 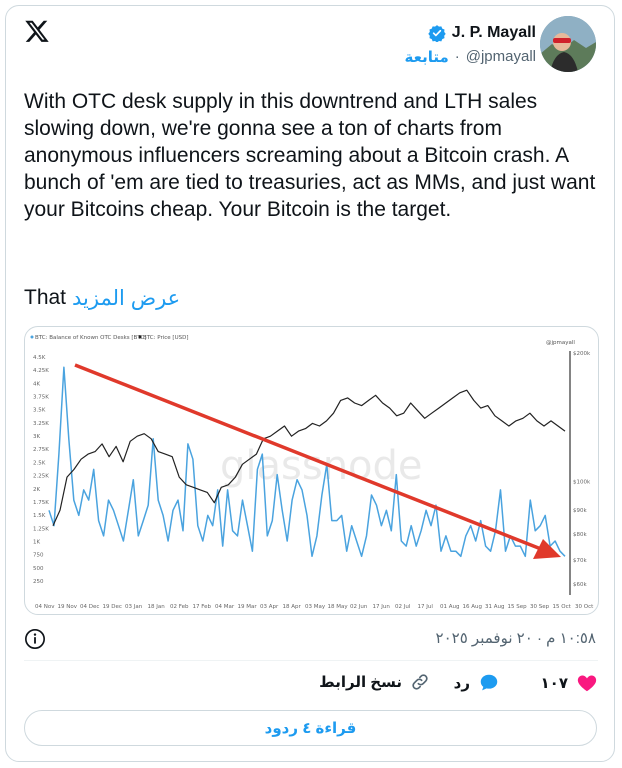 I want to click on reply-button: رد, so click(x=477, y=683).